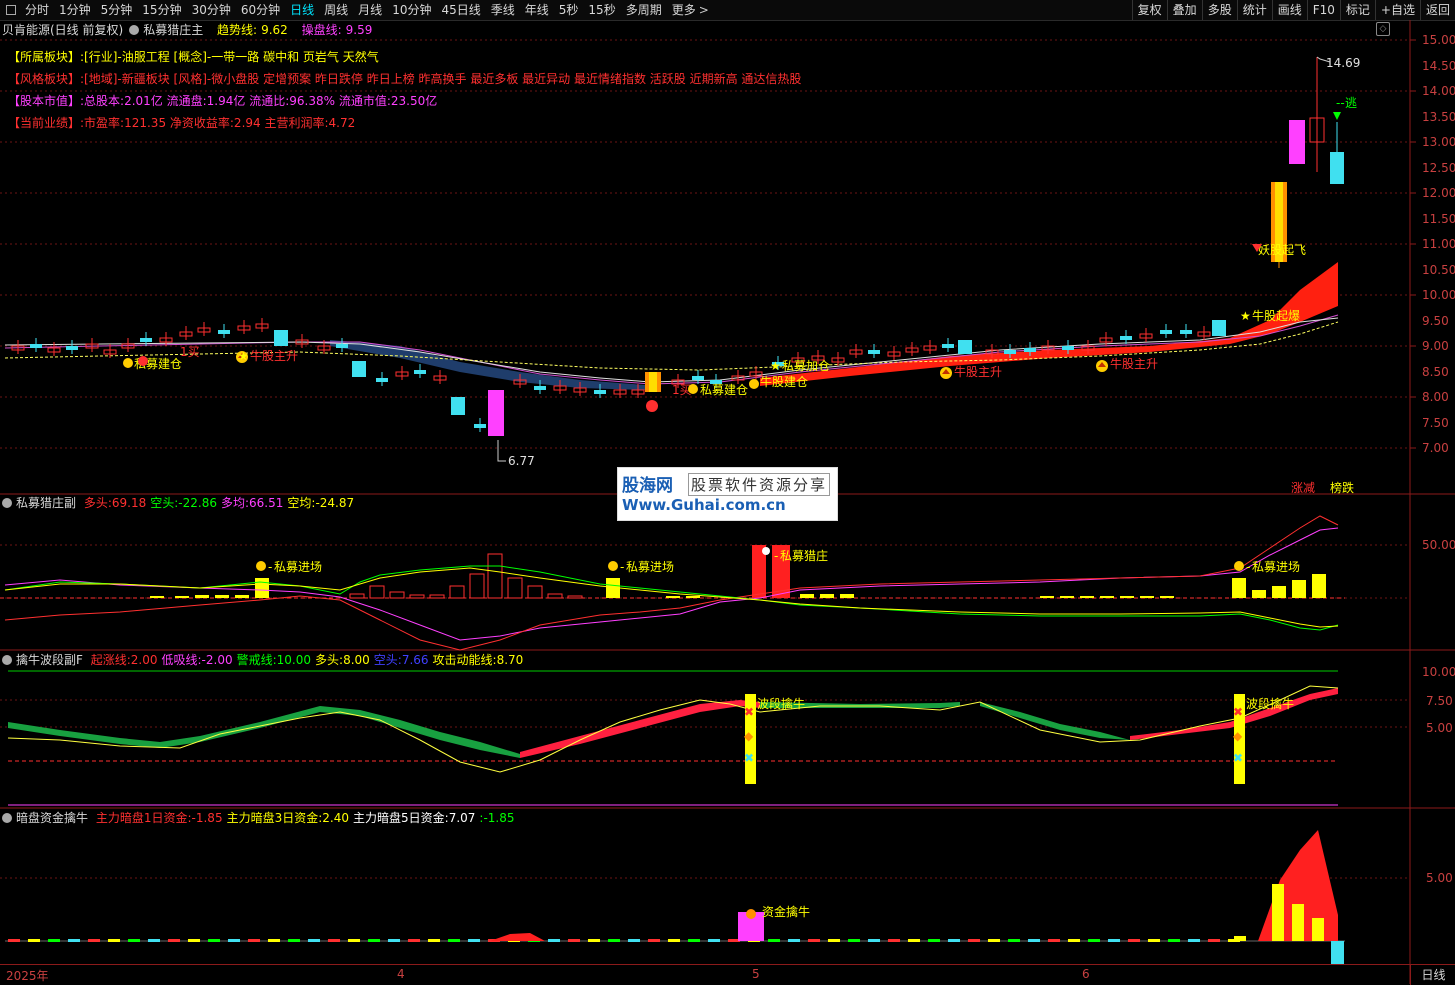  Describe the element at coordinates (1439, 701) in the screenshot. I see `panel3-y-tick-2: 7.50` at that location.